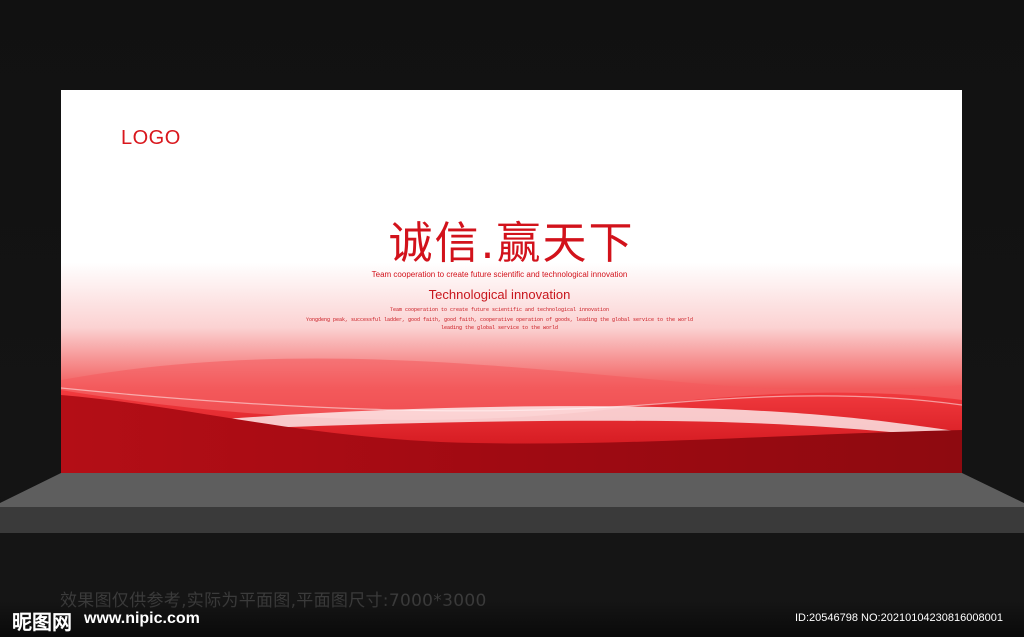 Image resolution: width=1024 pixels, height=637 pixels. I want to click on watermark-url: www.nipic.com, so click(142, 618).